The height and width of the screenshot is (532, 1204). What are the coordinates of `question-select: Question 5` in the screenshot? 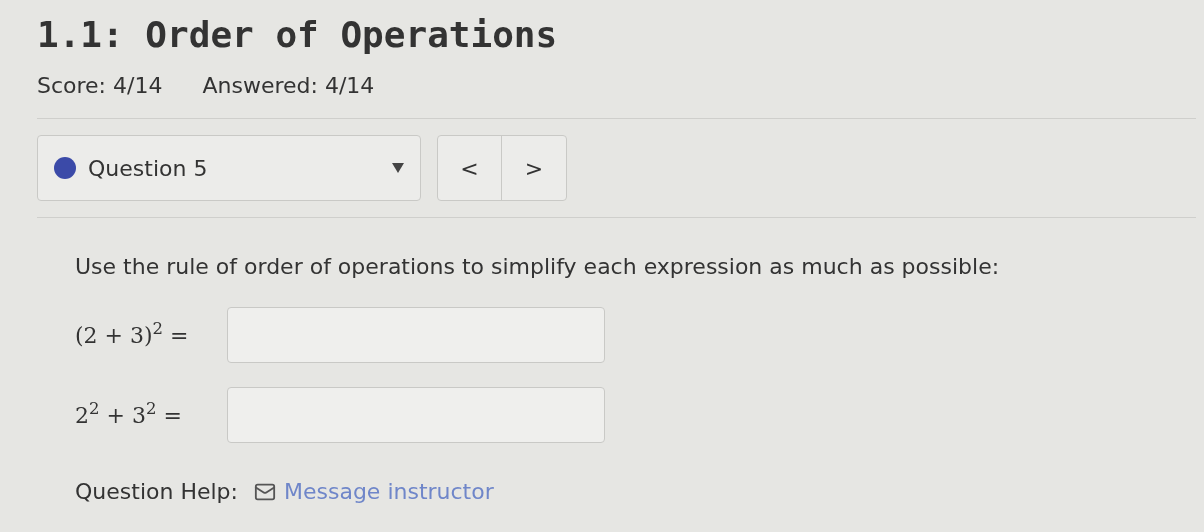 It's located at (229, 168).